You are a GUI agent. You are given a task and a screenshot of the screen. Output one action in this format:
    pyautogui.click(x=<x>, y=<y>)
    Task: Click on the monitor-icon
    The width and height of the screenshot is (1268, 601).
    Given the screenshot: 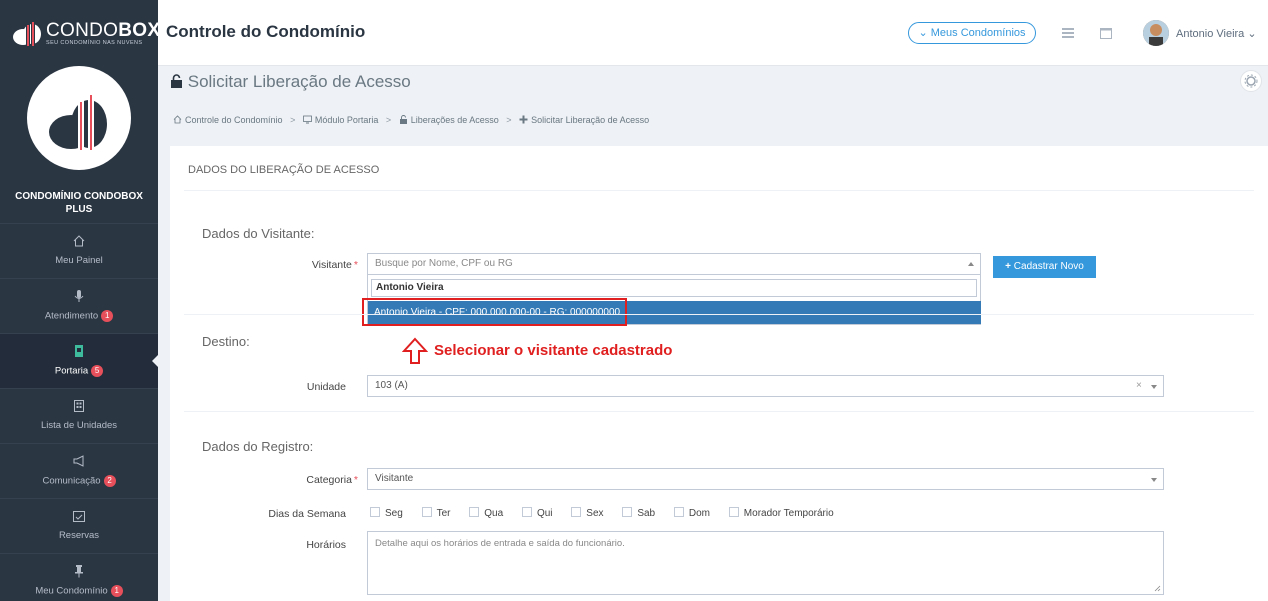 What is the action you would take?
    pyautogui.click(x=307, y=119)
    